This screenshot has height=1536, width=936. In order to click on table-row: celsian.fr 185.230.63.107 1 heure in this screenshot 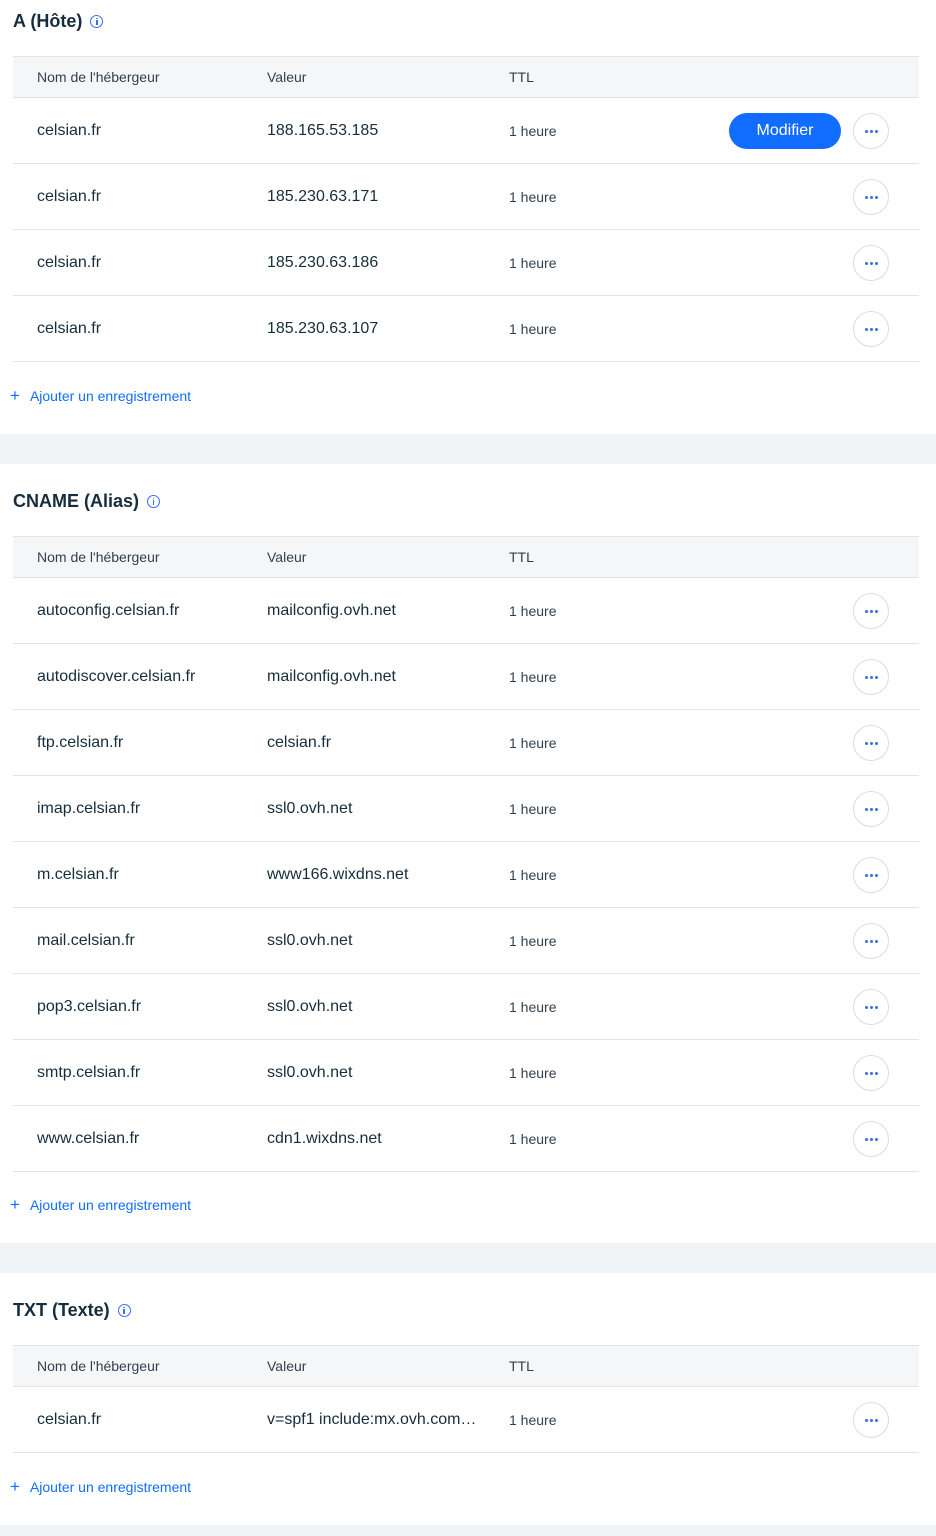, I will do `click(466, 329)`.